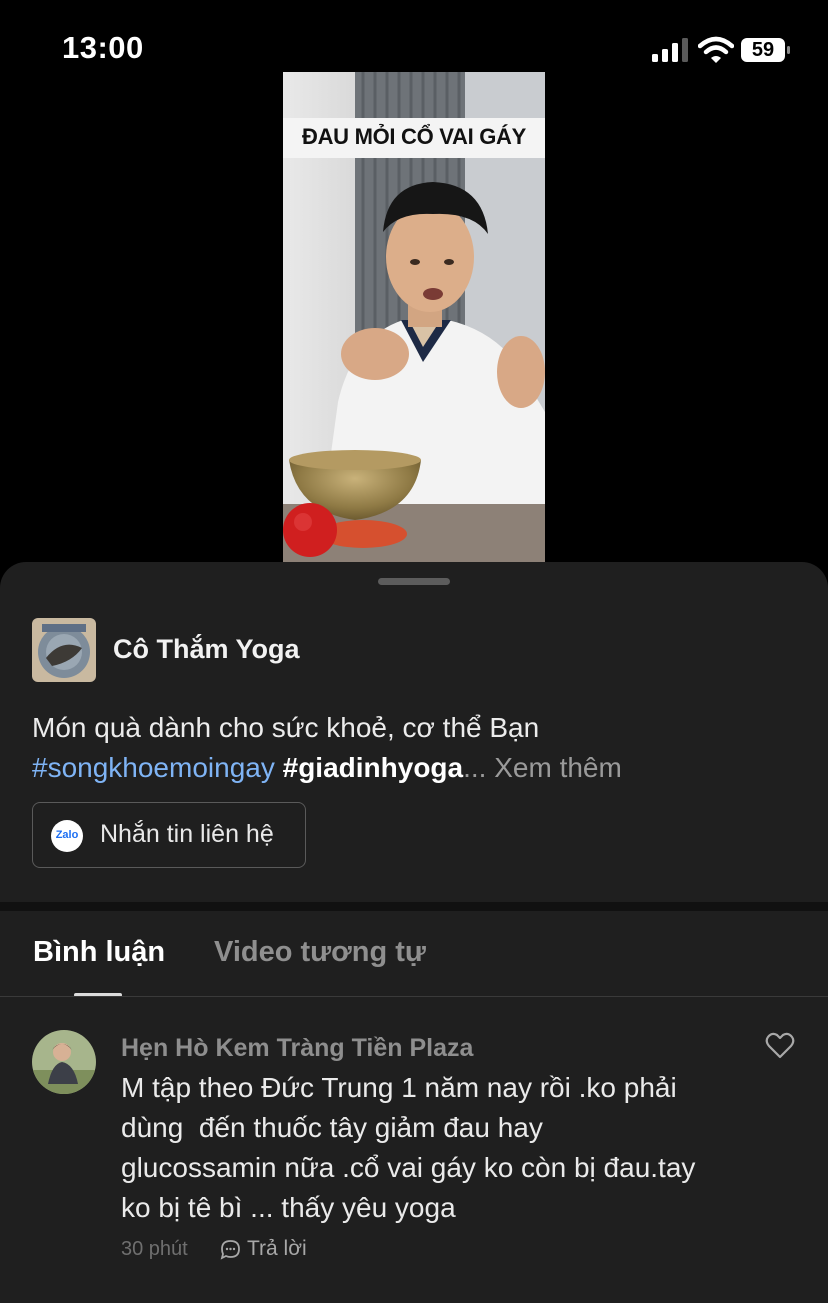  What do you see at coordinates (670, 50) in the screenshot?
I see `signal-icon` at bounding box center [670, 50].